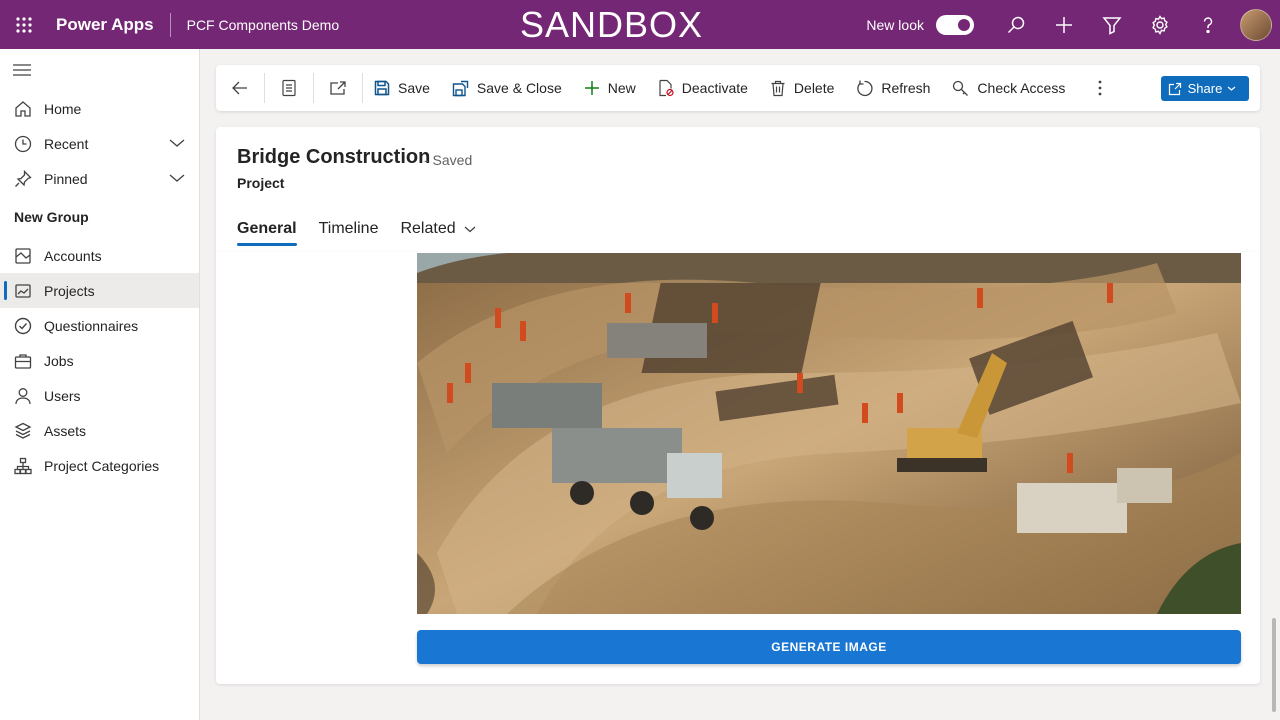  What do you see at coordinates (621, 88) in the screenshot?
I see `new-label: New` at bounding box center [621, 88].